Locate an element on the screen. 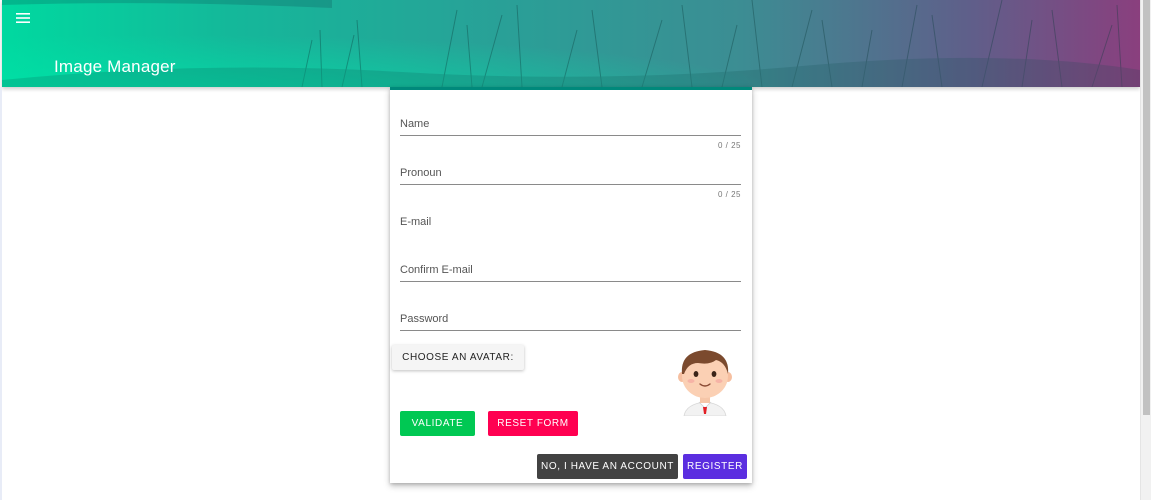  name-counter: 0 / 25 is located at coordinates (729, 145).